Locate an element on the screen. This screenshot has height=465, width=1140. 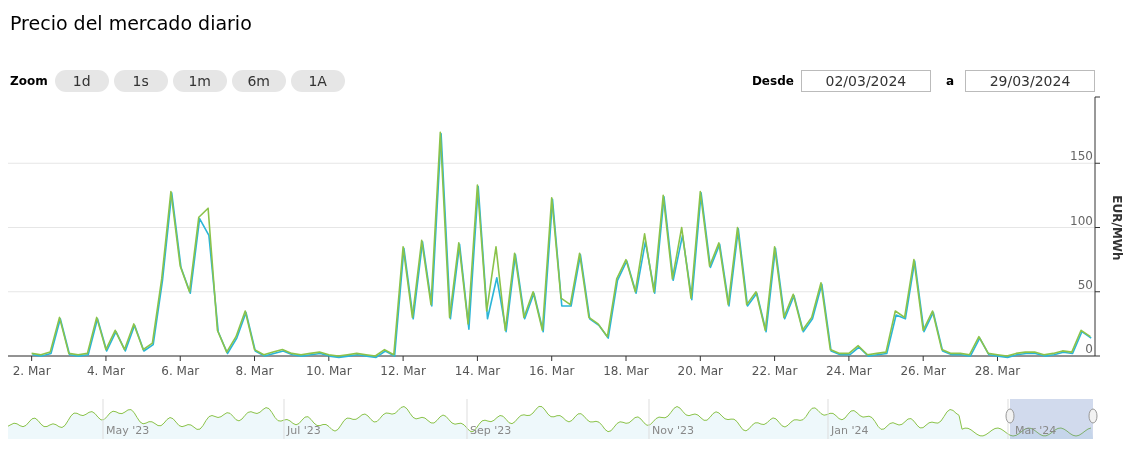
chart-title: Precio del mercado diario is located at coordinates (131, 23).